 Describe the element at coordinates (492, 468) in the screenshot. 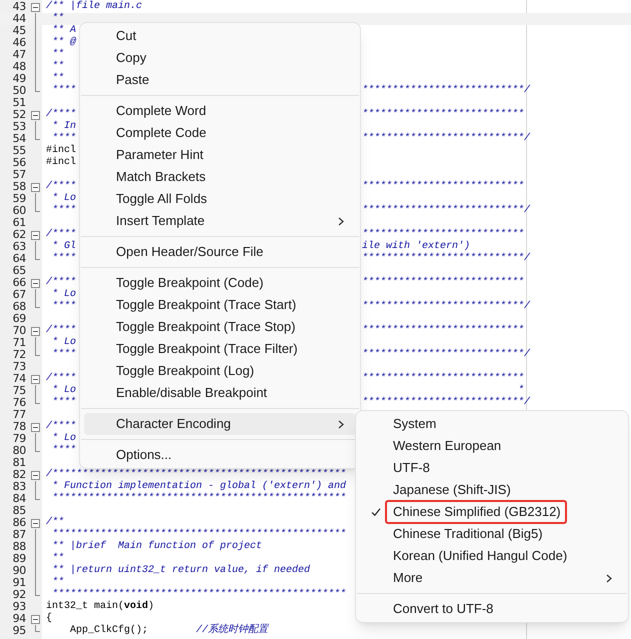

I see `menu-item: UTF-8` at that location.